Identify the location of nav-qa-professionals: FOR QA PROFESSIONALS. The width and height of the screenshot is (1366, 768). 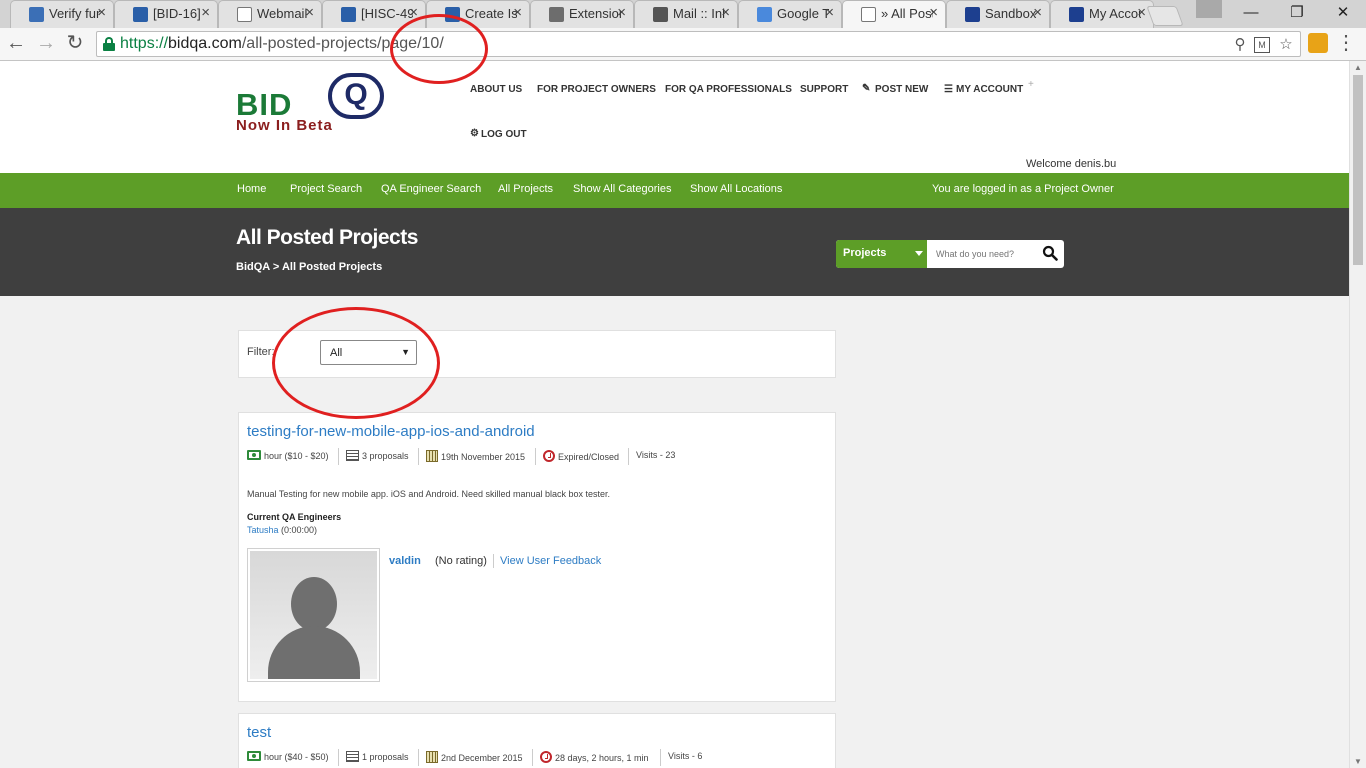
(728, 89).